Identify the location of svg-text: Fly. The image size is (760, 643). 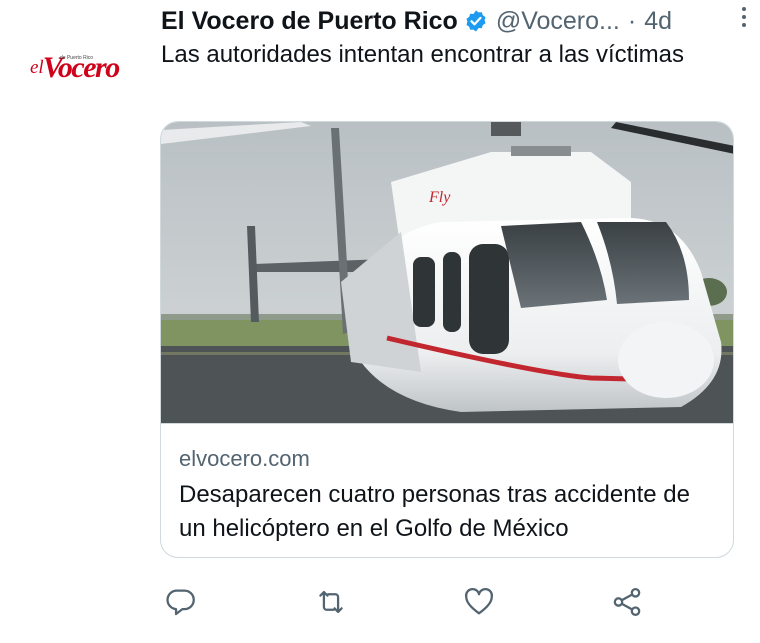
(439, 197).